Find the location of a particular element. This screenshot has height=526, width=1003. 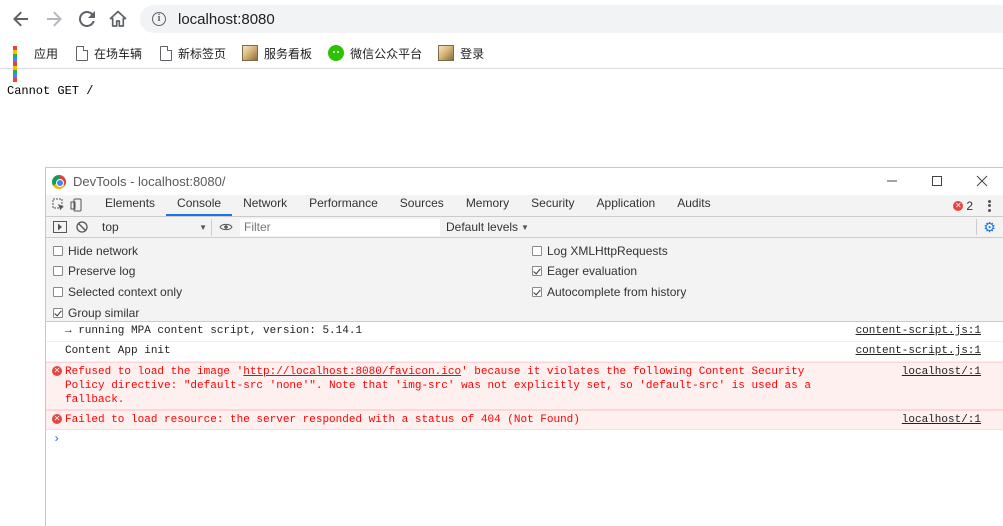

setting-label: Hide network is located at coordinates (103, 251).